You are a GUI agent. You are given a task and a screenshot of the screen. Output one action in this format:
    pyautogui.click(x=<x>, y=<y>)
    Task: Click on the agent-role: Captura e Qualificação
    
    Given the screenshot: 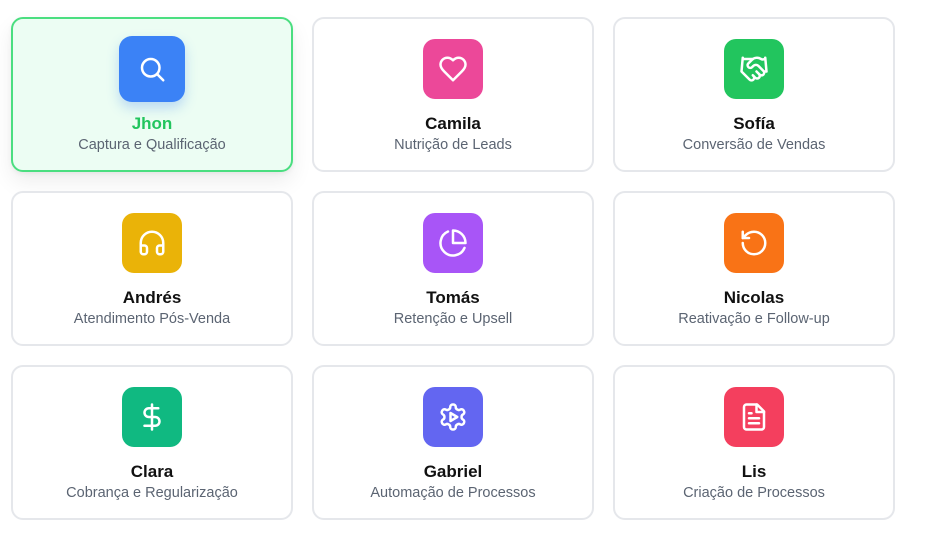 What is the action you would take?
    pyautogui.click(x=152, y=145)
    